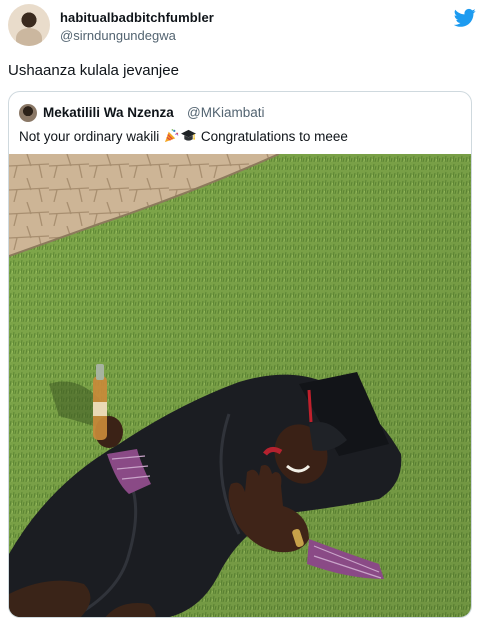 This screenshot has width=484, height=622. What do you see at coordinates (118, 35) in the screenshot?
I see `author-handle: @sirndungundegwa` at bounding box center [118, 35].